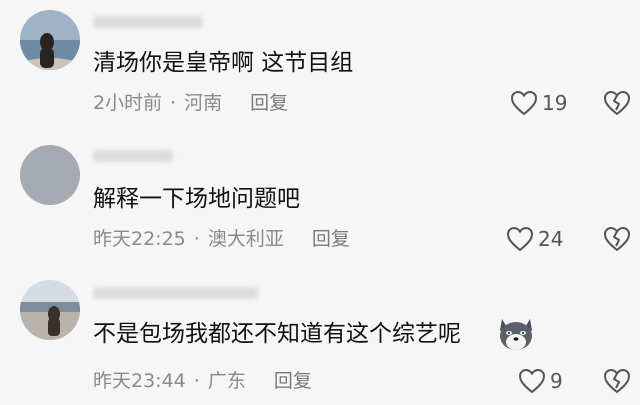 This screenshot has width=640, height=405. What do you see at coordinates (226, 381) in the screenshot?
I see `comment-location: 广东` at bounding box center [226, 381].